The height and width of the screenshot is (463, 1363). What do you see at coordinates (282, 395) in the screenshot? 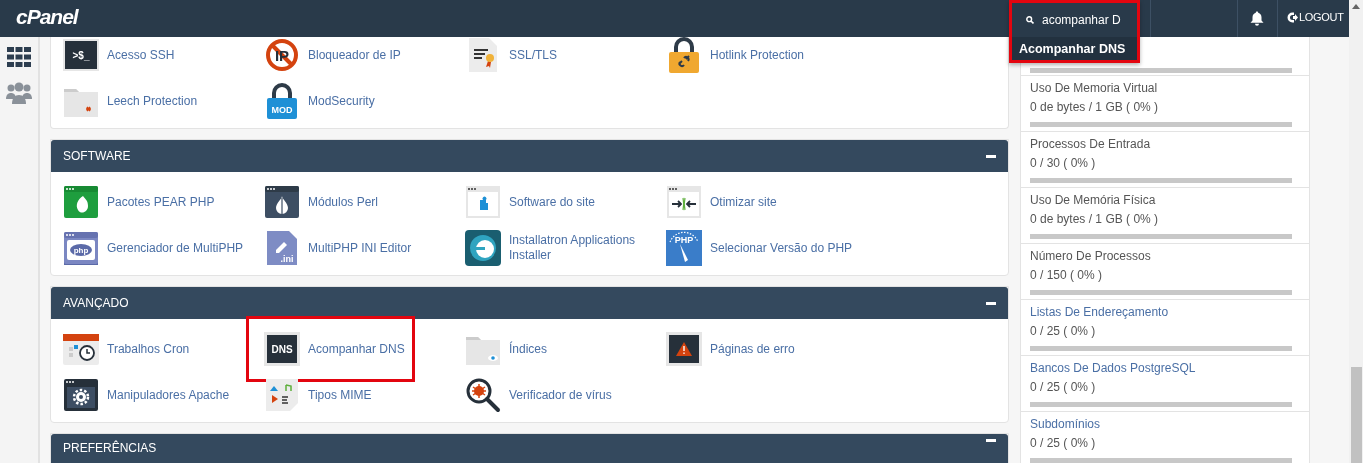
I see `media-files-icon` at bounding box center [282, 395].